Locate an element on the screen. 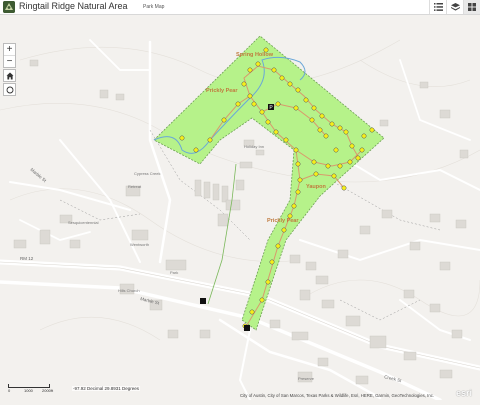 The height and width of the screenshot is (405, 480). label-wentworth: Wentworth is located at coordinates (139, 244).